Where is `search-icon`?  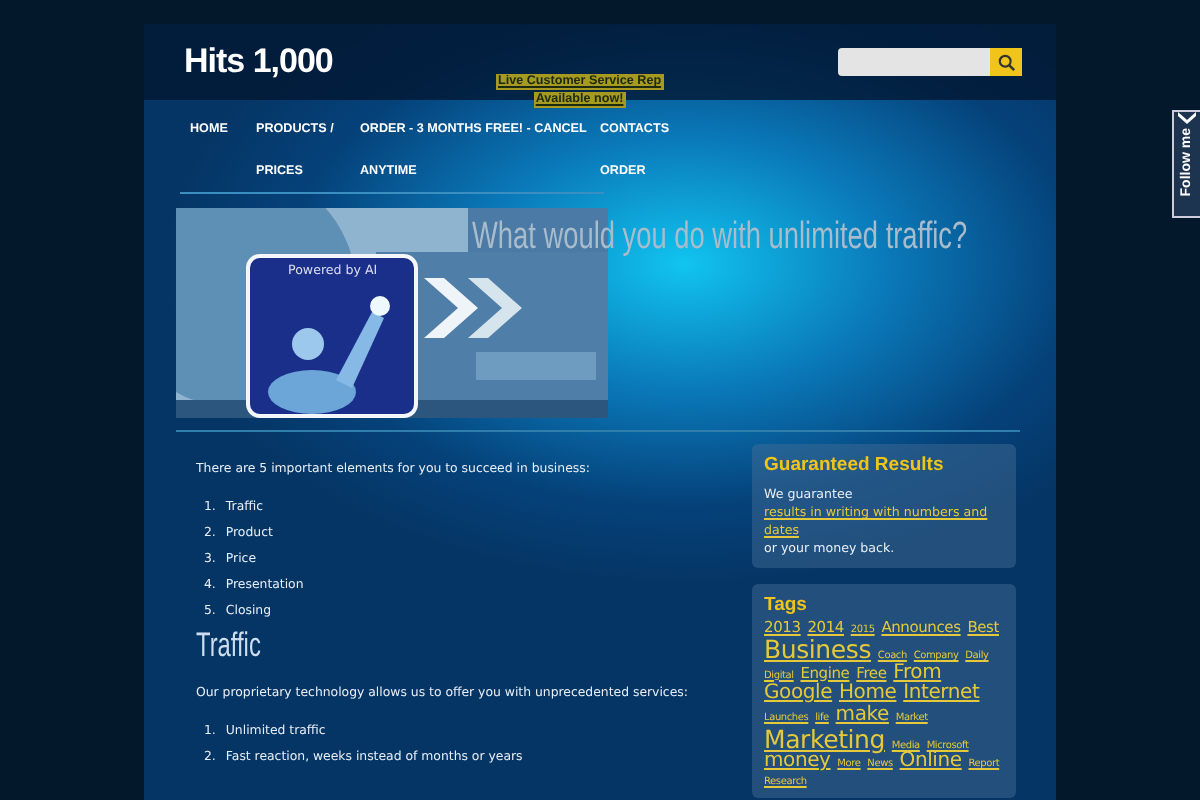 search-icon is located at coordinates (1006, 62).